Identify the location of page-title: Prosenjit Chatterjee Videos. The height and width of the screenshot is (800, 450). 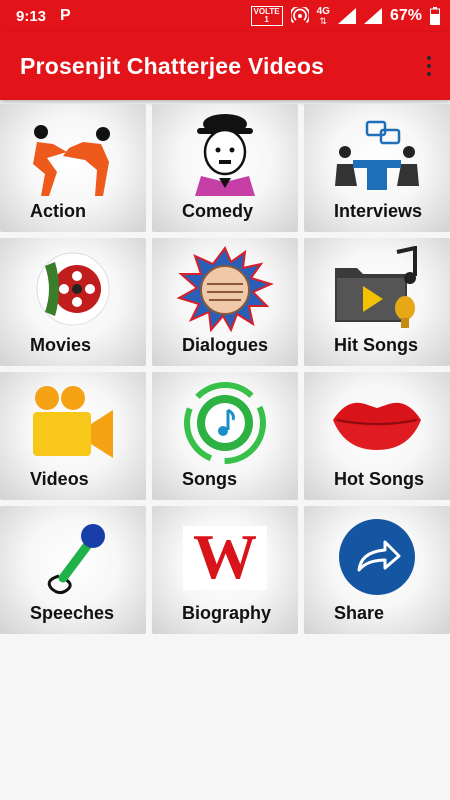
(172, 65).